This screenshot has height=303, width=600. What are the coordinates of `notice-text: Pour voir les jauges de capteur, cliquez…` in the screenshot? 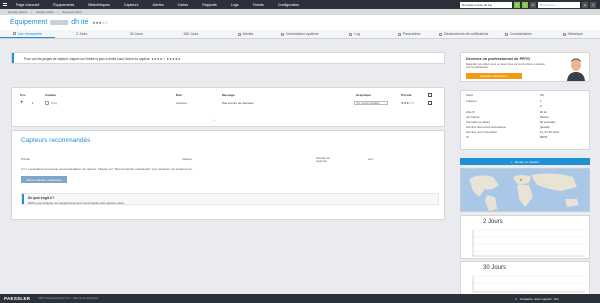 It's located at (102, 59).